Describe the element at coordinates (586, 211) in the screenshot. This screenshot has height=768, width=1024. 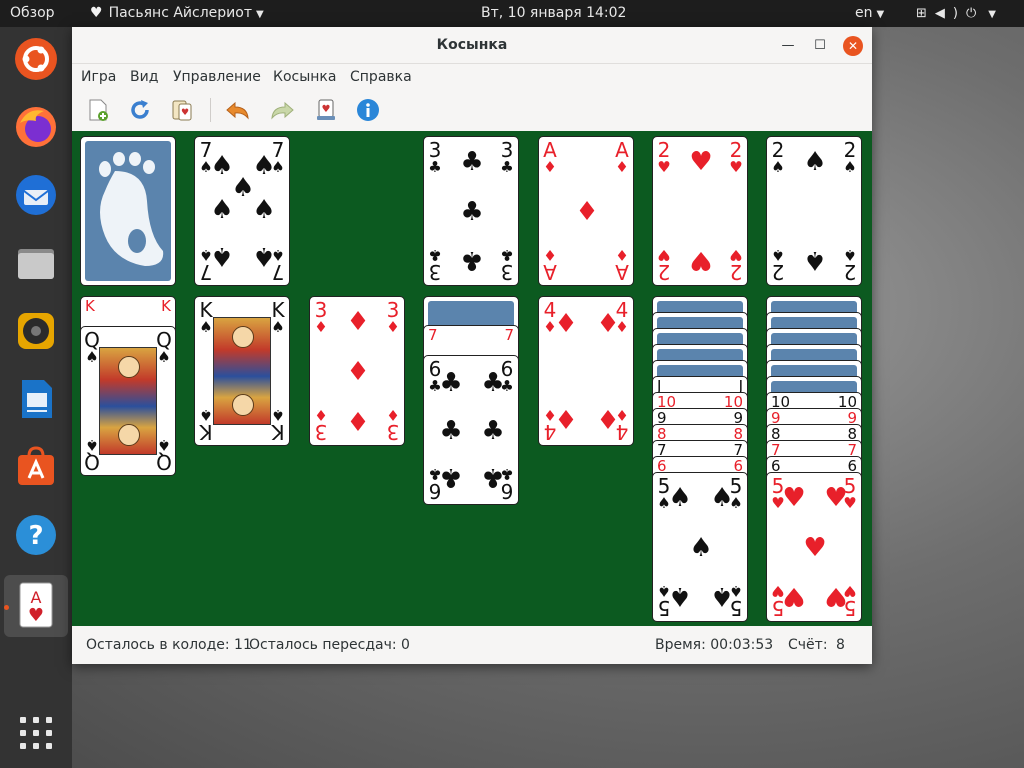
I see `foundation-2: A ♦ A ♦ A ♦ A ♦ ♦` at that location.